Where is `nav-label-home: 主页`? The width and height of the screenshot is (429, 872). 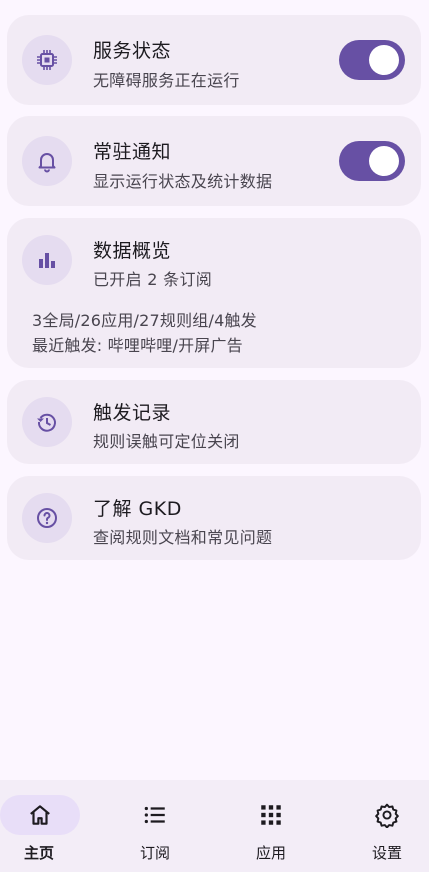
nav-label-home: 主页 is located at coordinates (38, 853).